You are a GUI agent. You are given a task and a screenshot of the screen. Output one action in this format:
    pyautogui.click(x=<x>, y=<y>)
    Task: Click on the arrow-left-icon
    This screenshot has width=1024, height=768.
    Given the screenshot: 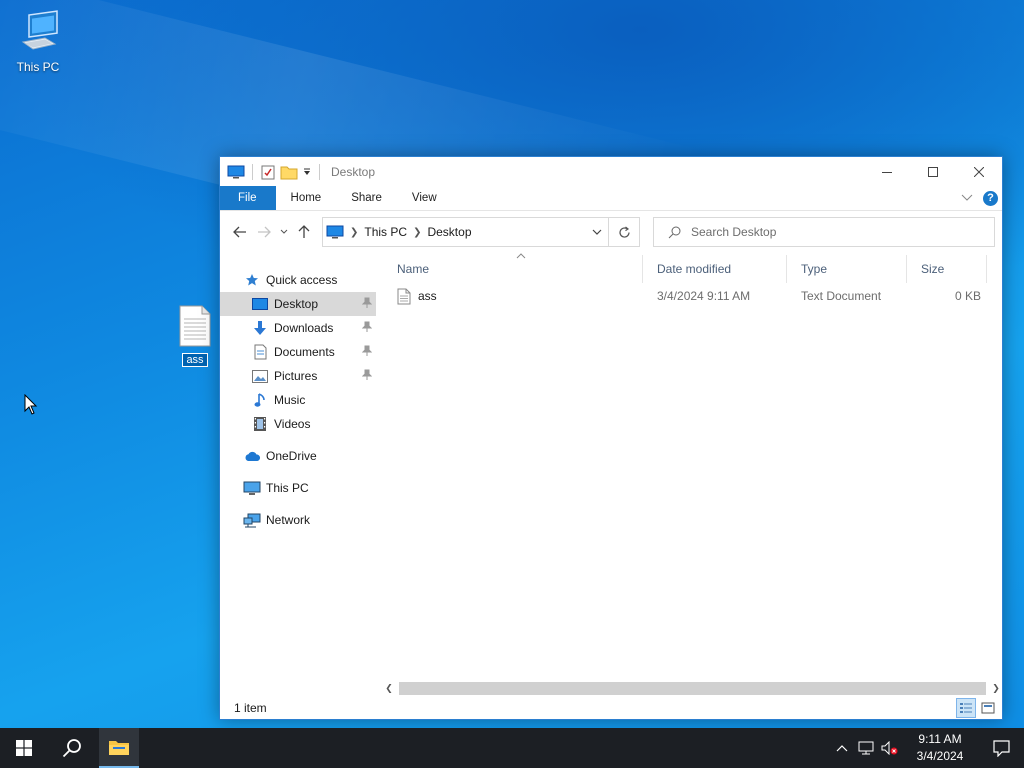 What is the action you would take?
    pyautogui.click(x=239, y=232)
    